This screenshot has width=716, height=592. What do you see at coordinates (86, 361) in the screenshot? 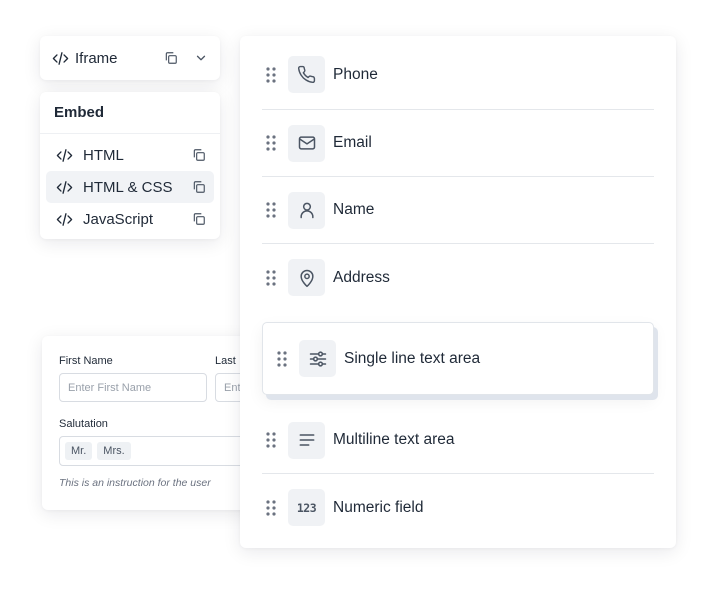
I see `first-name-label: First Name` at bounding box center [86, 361].